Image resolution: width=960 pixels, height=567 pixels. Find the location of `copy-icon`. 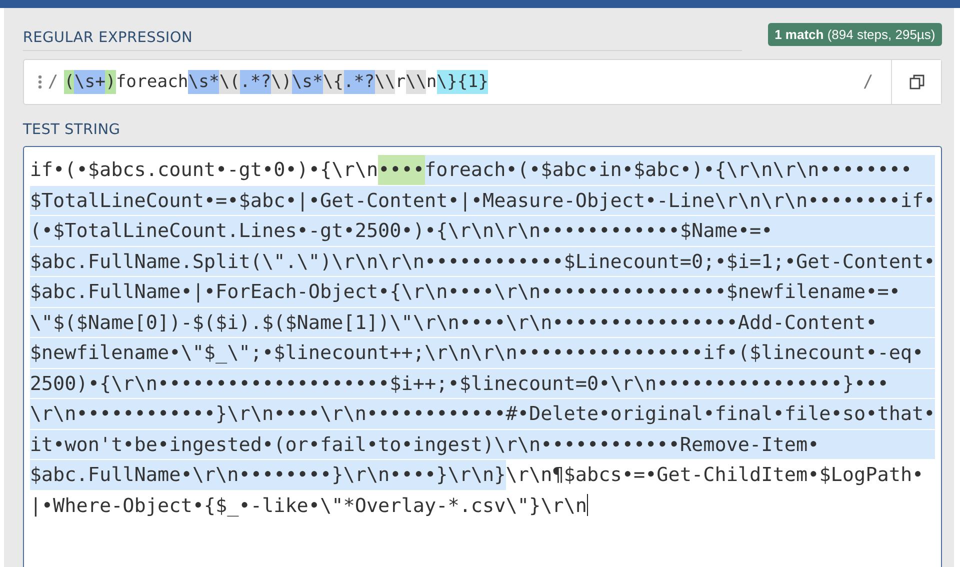

copy-icon is located at coordinates (916, 82).